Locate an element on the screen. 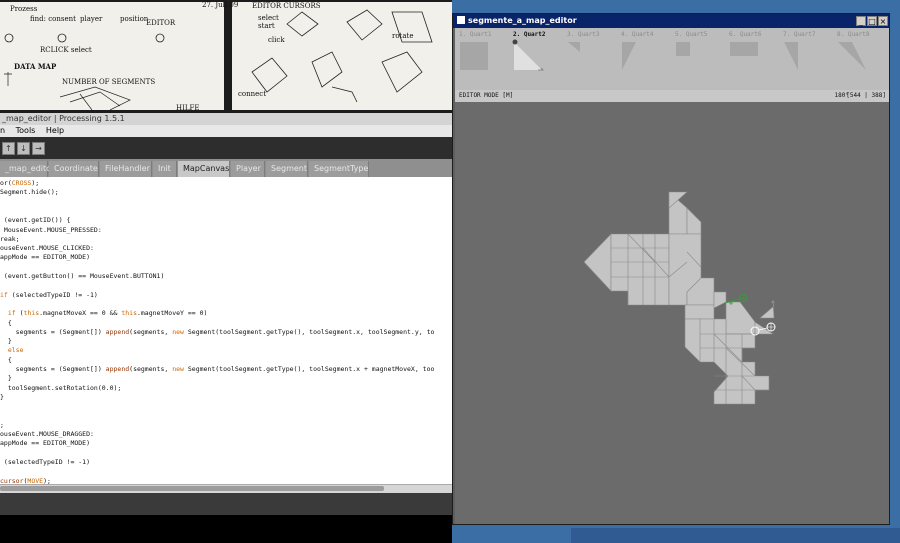  menu-item-help: Help is located at coordinates (55, 130).